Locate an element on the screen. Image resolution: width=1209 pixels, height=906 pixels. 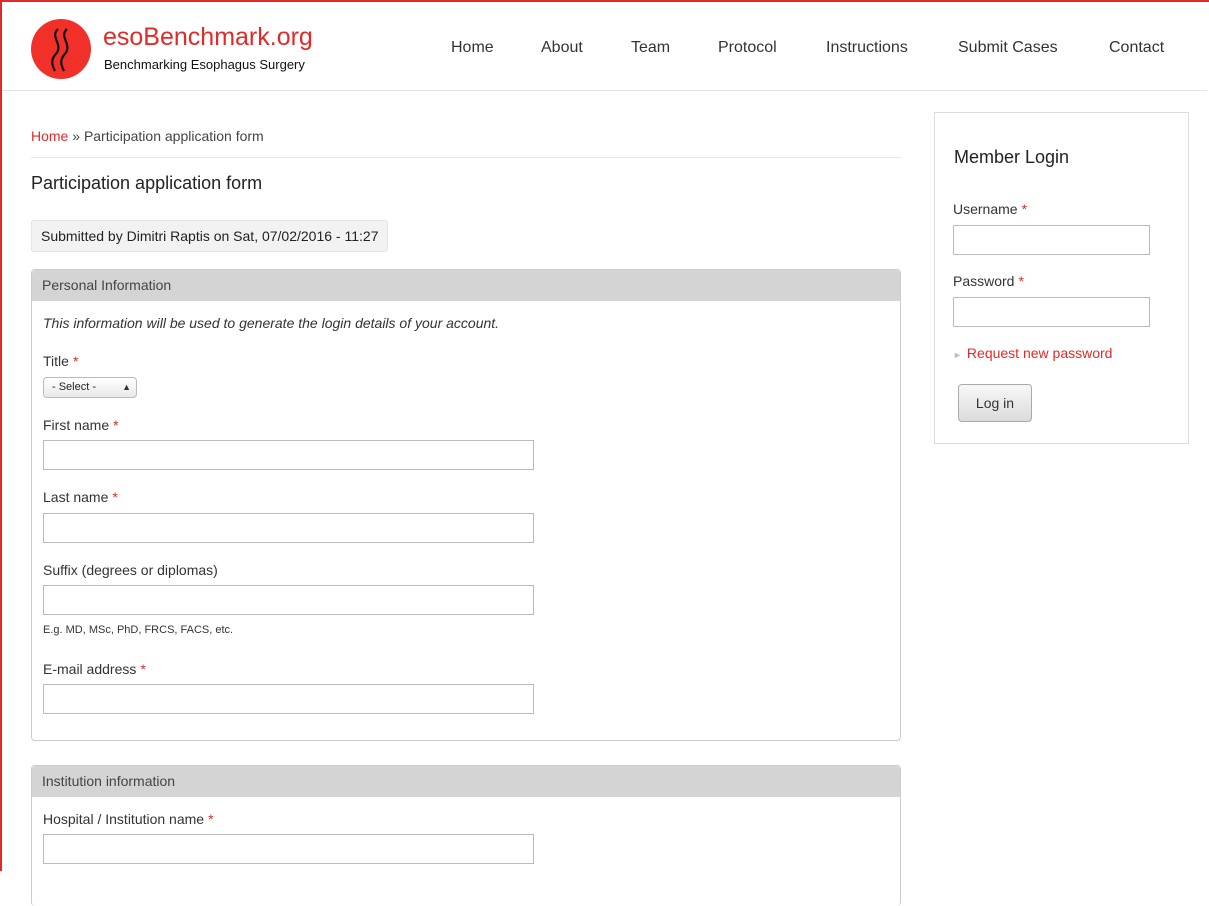
request-password-item: ► Request new password is located at coordinates (1032, 353).